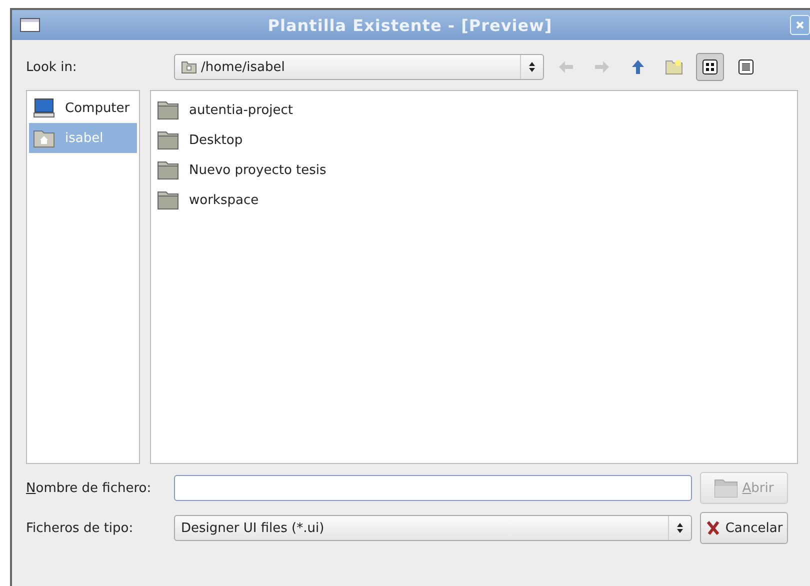 The height and width of the screenshot is (586, 810). Describe the element at coordinates (638, 67) in the screenshot. I see `up-arrow-icon` at that location.